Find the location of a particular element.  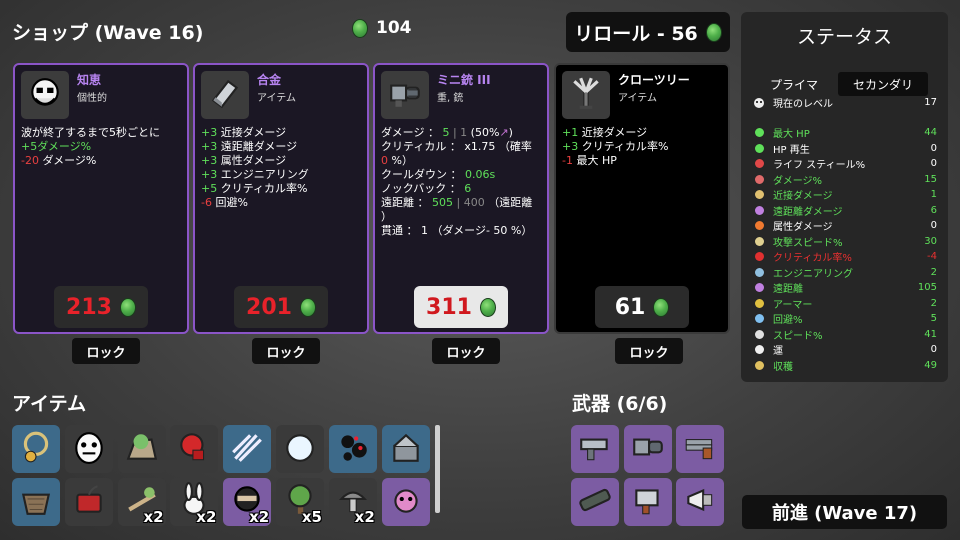

stat-row: 遠距離ダメージ 6 is located at coordinates (845, 210).